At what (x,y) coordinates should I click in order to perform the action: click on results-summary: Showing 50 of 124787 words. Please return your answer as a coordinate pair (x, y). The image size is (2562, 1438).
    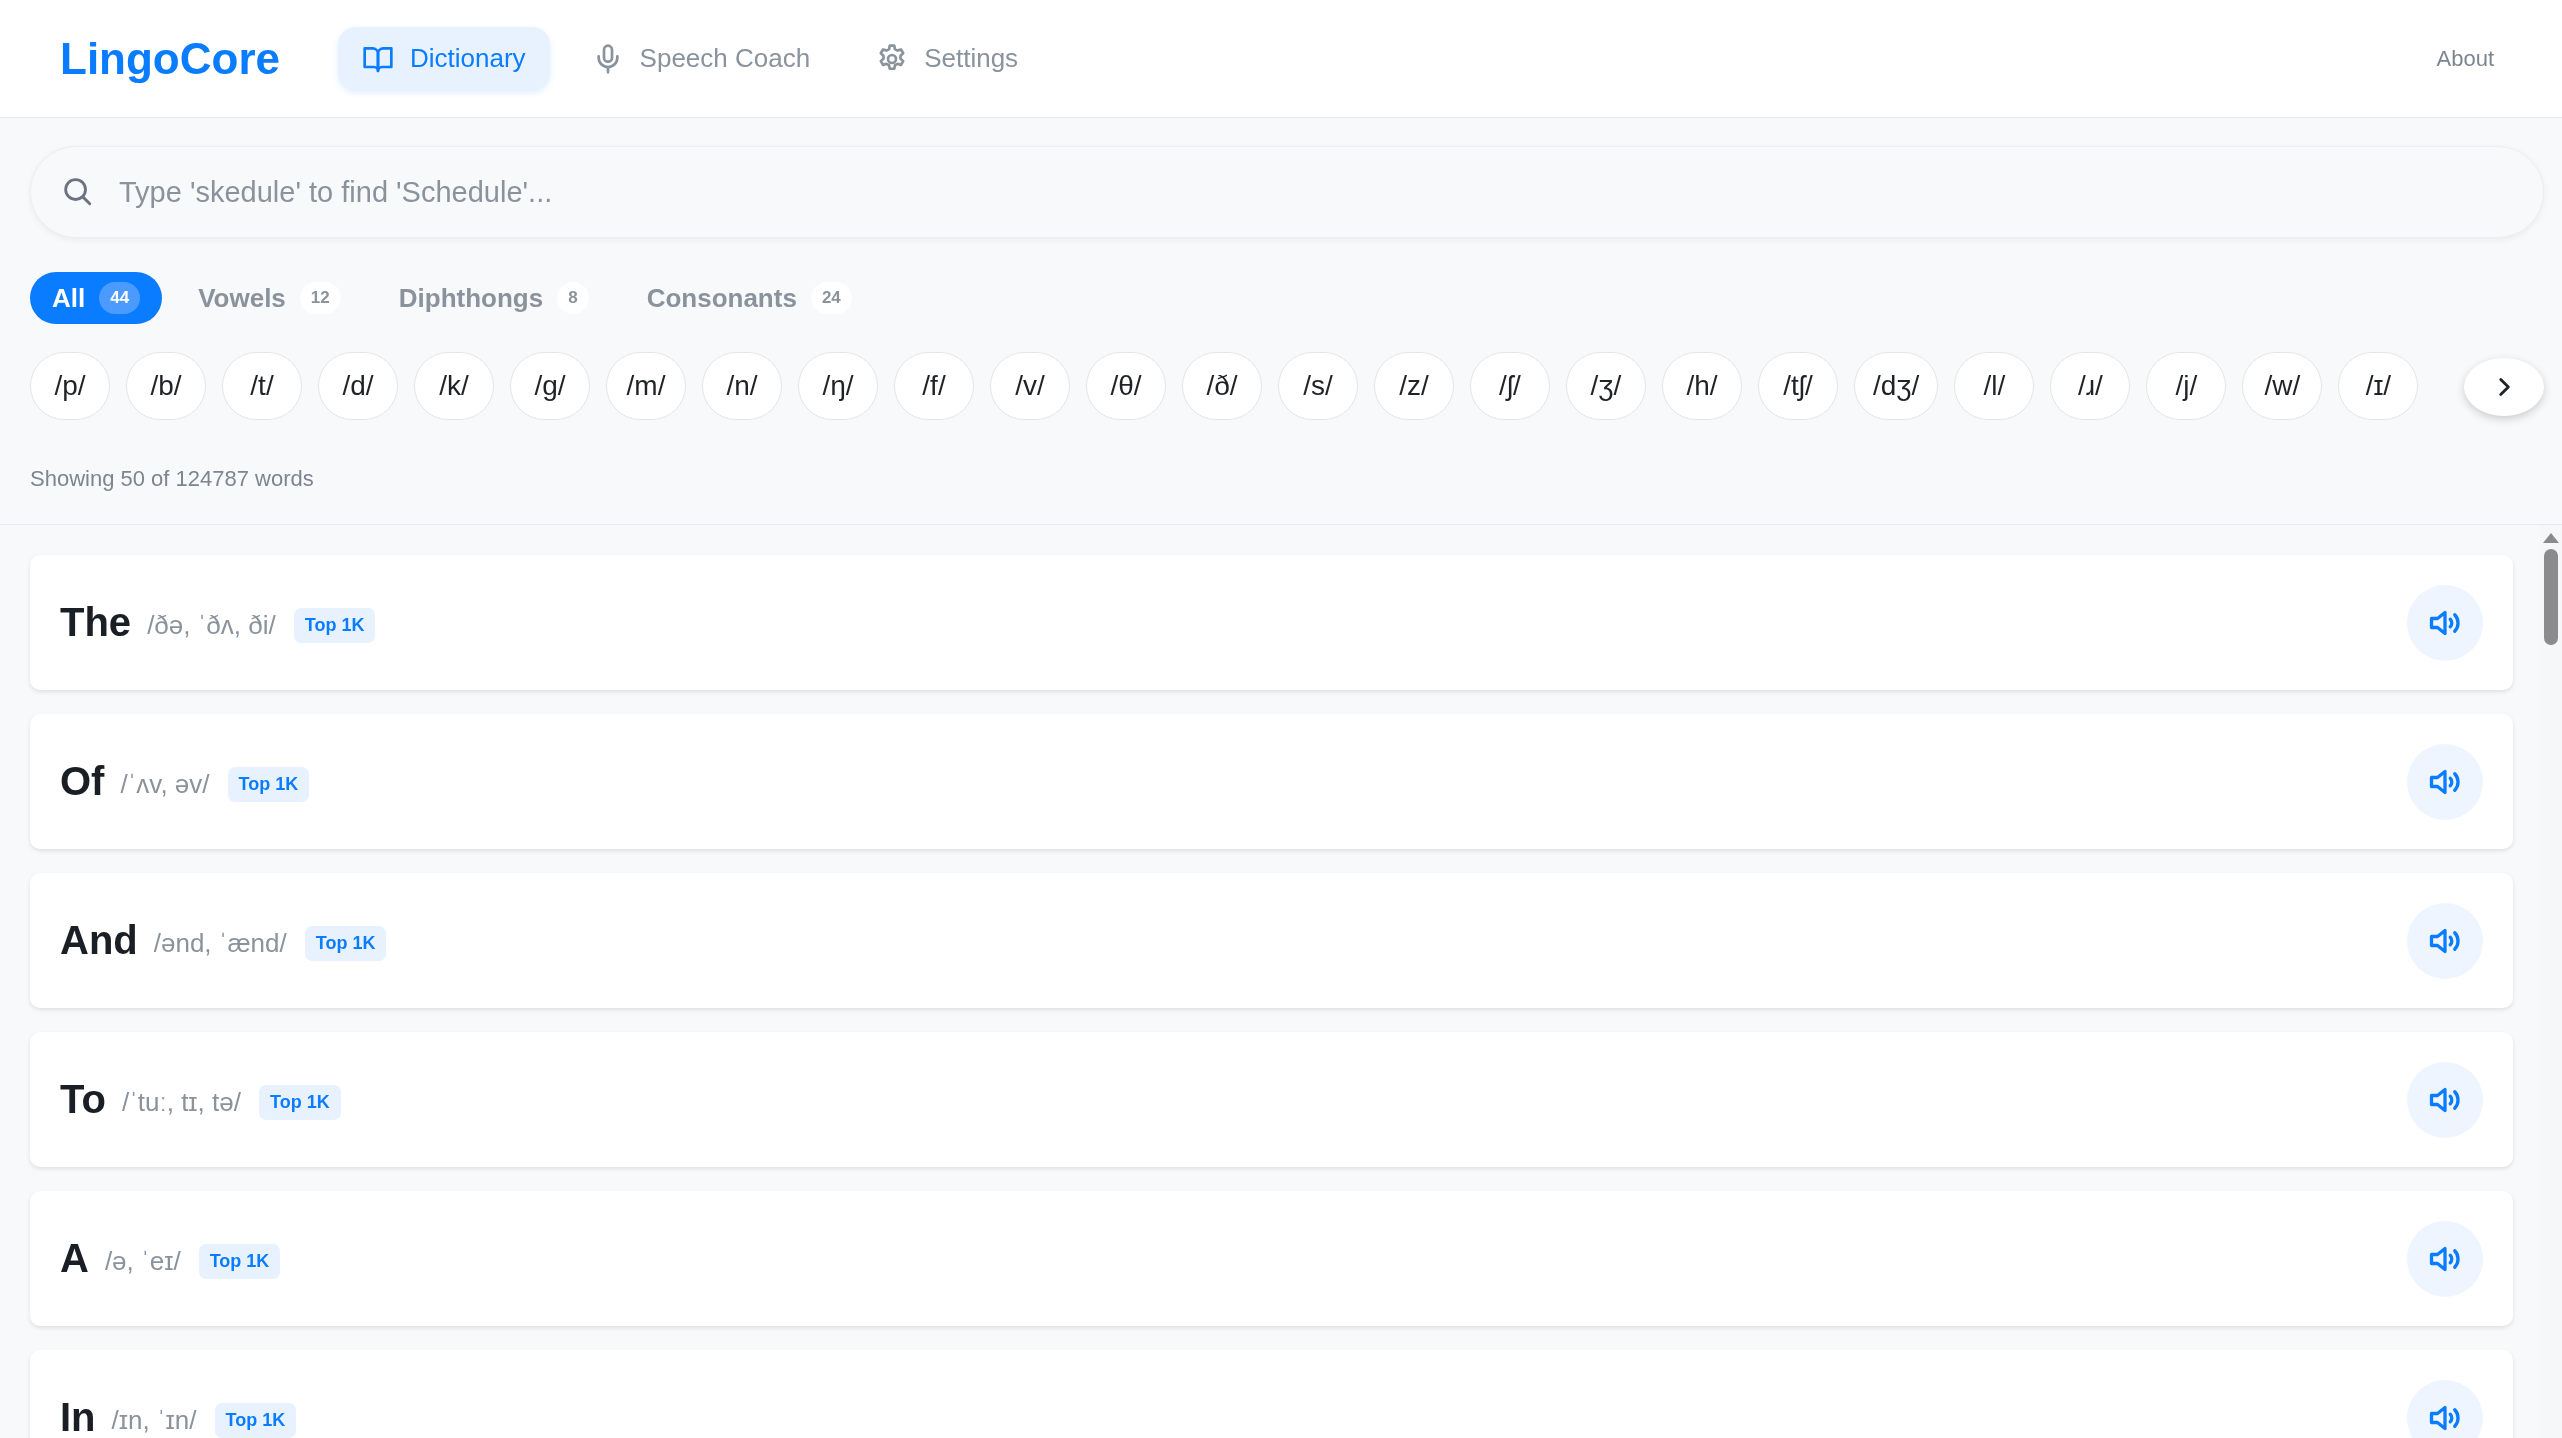
    Looking at the image, I should click on (172, 479).